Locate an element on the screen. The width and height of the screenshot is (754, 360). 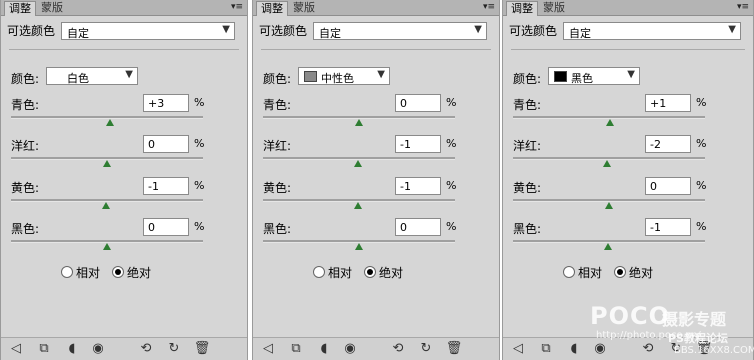
radio-absolute-label: 绝对 is located at coordinates (139, 273).